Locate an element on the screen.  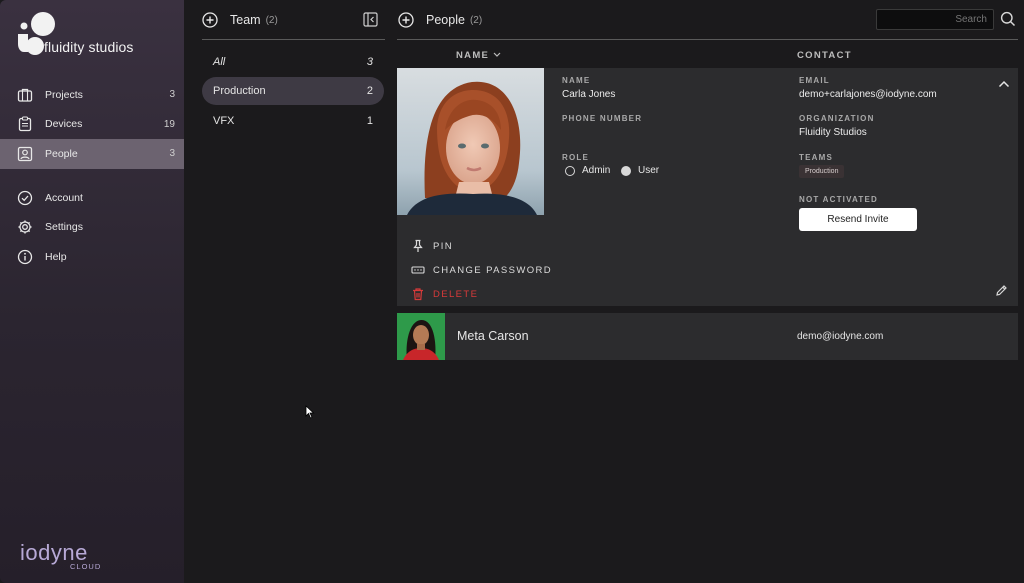
info-icon is located at coordinates (25, 257).